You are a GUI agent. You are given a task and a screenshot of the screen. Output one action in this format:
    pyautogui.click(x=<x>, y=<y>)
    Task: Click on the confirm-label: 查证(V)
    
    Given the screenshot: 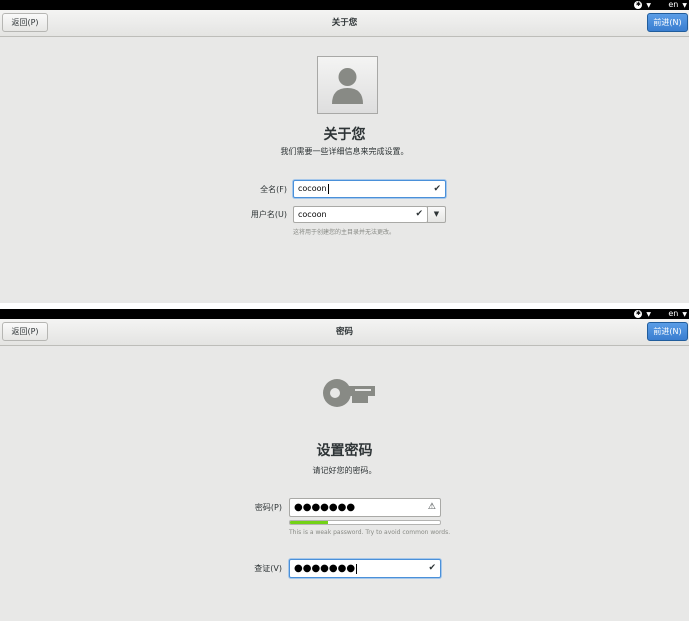 What is the action you would take?
    pyautogui.click(x=268, y=568)
    